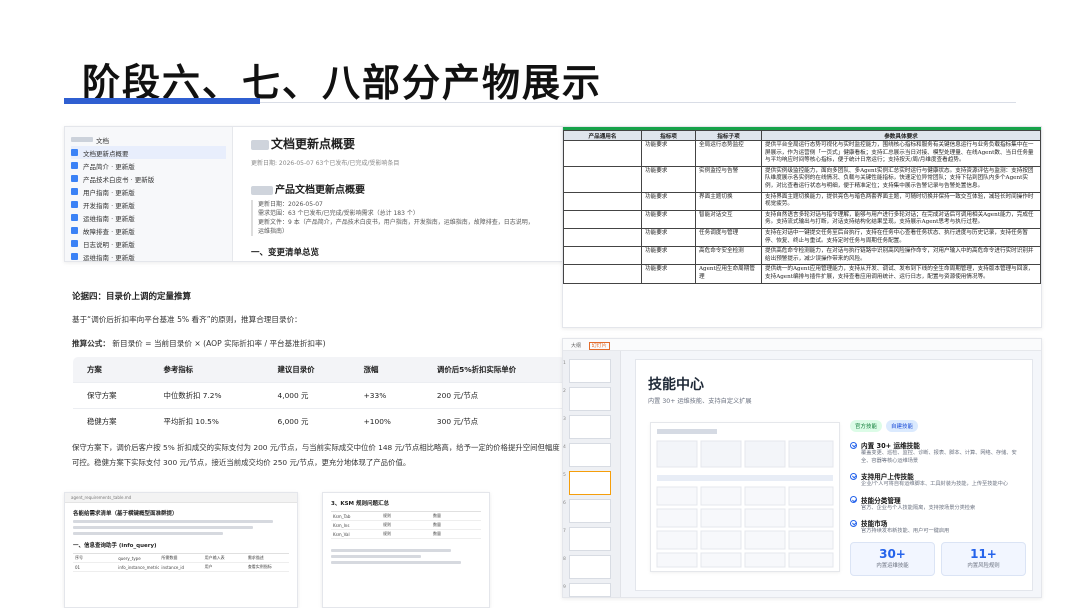  I want to click on col-header: 参考指标, so click(206, 370).